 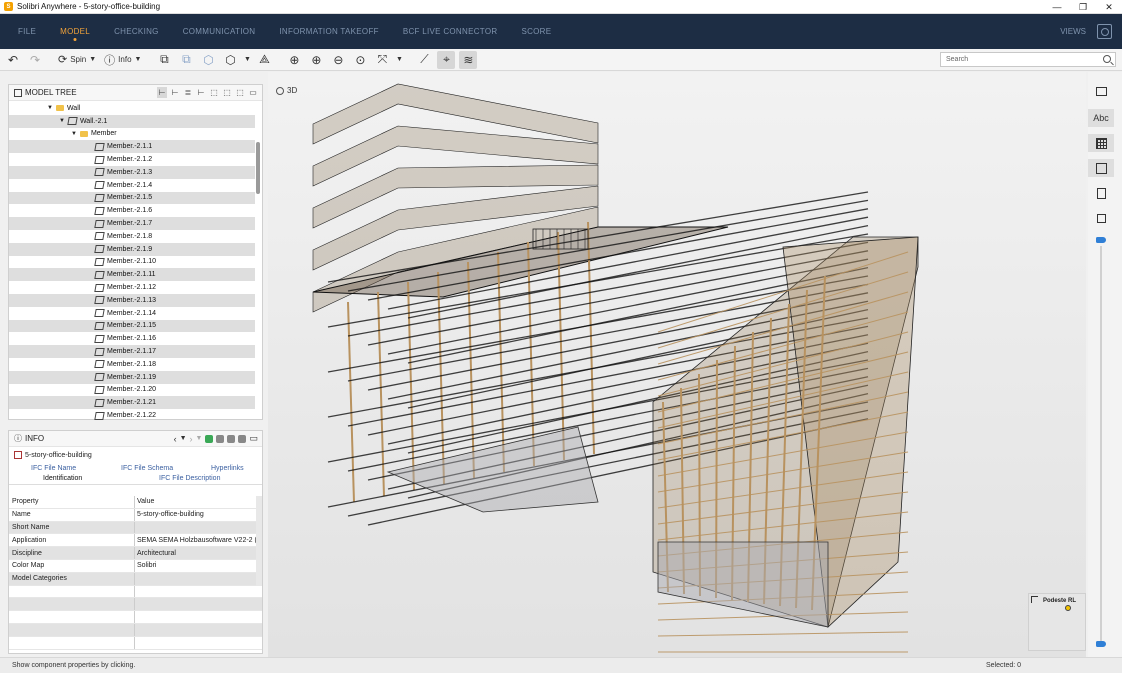 I want to click on table-row: Discipline Architectural, so click(x=135, y=553).